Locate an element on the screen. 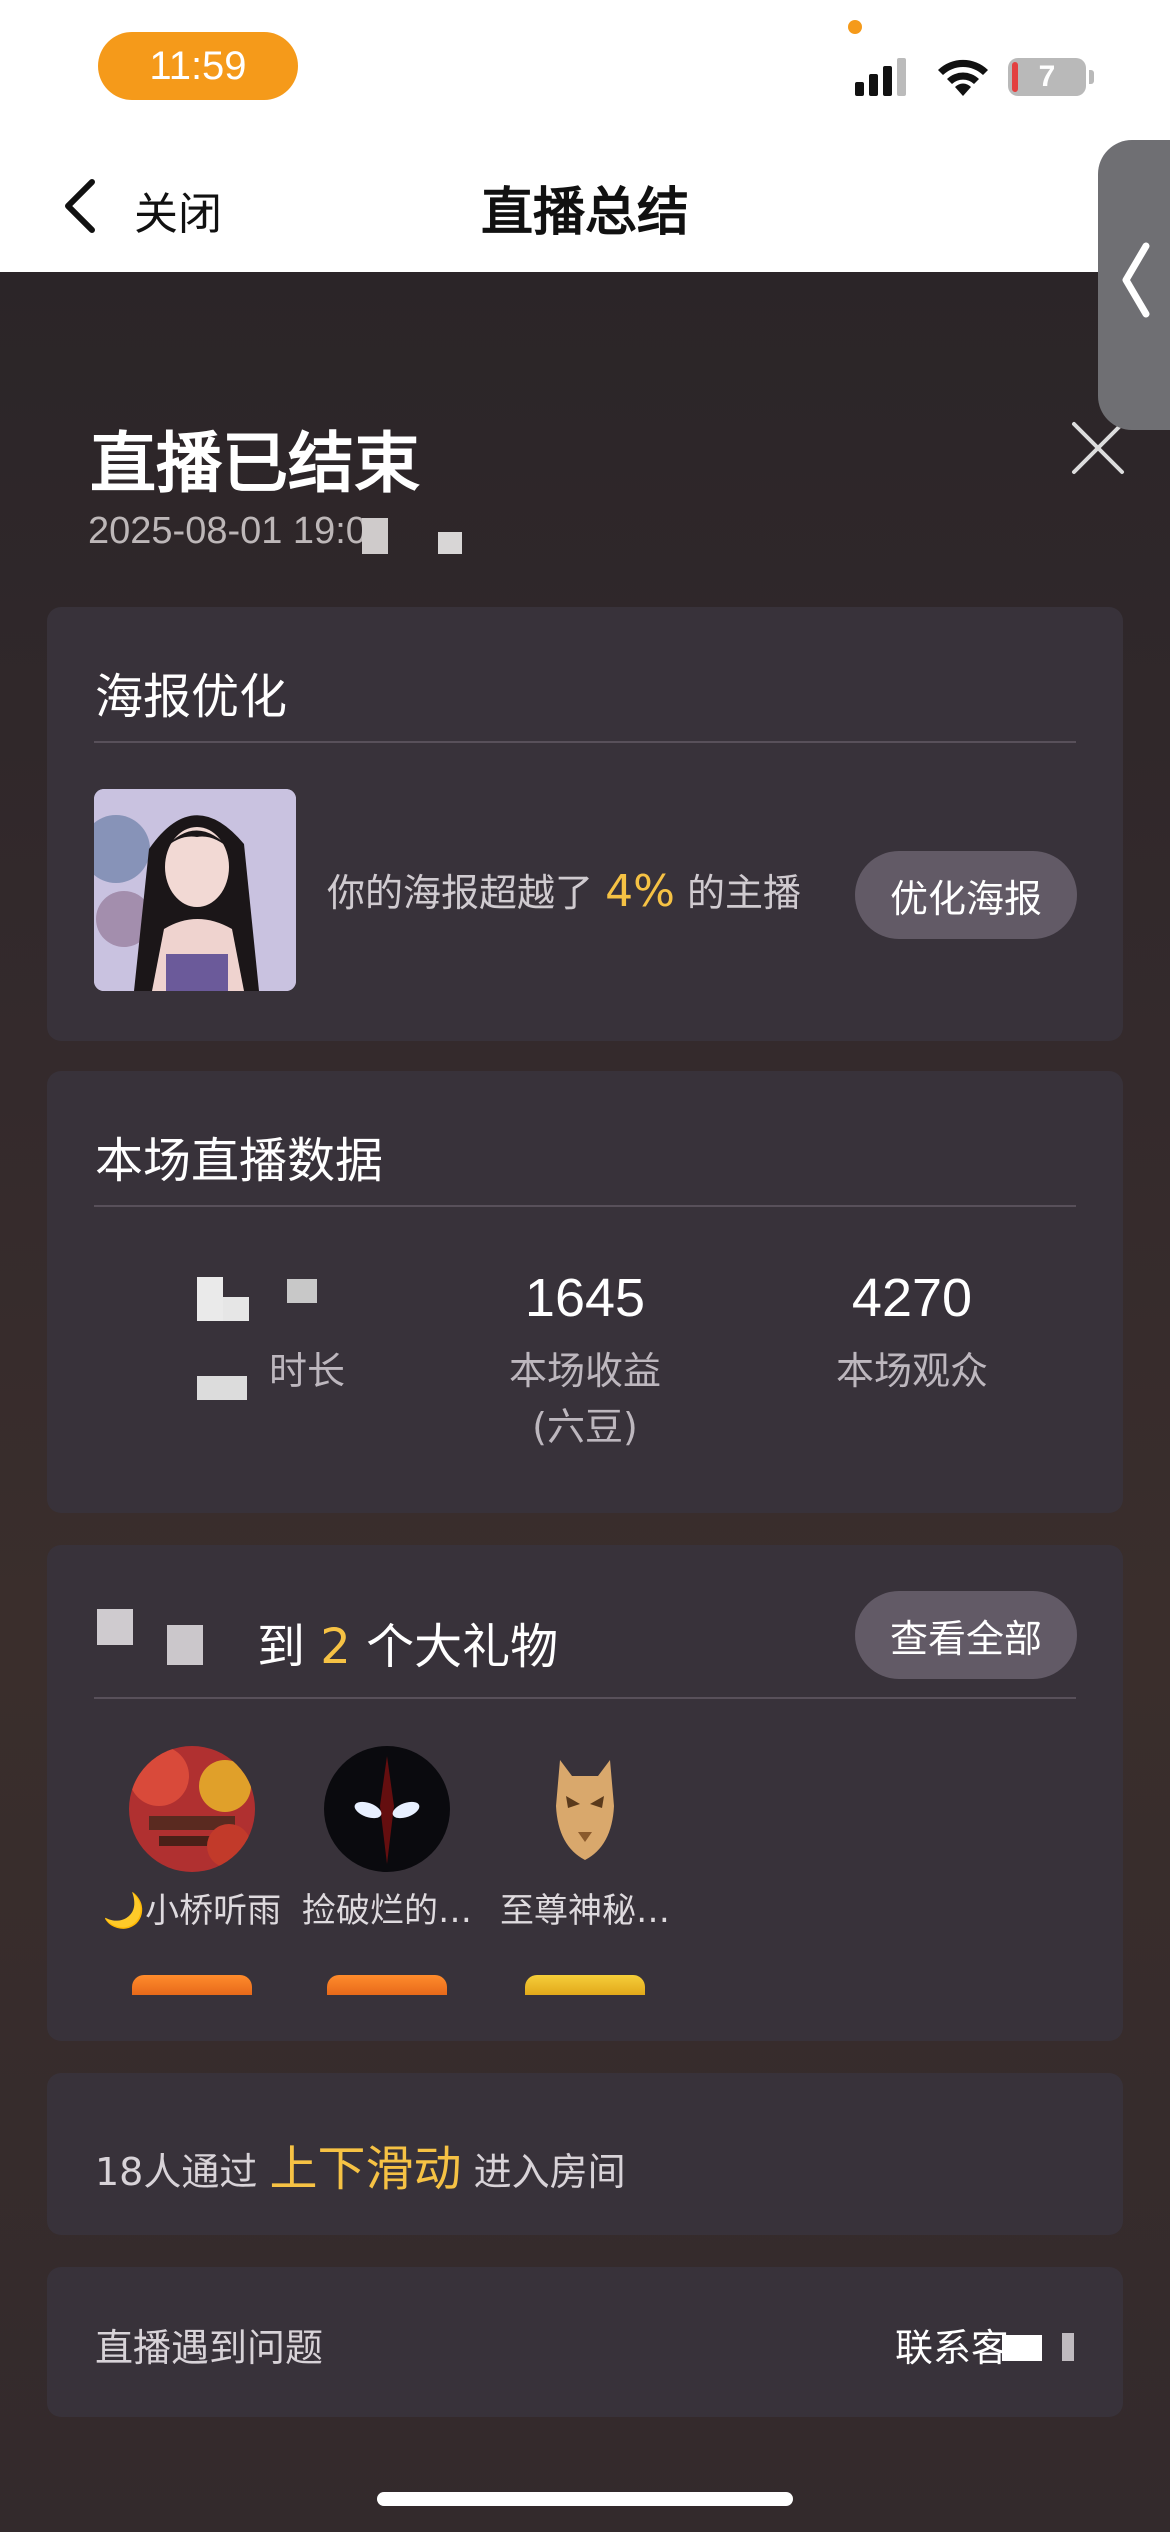 The image size is (1170, 2532). stat-value: 1645 is located at coordinates (585, 1298).